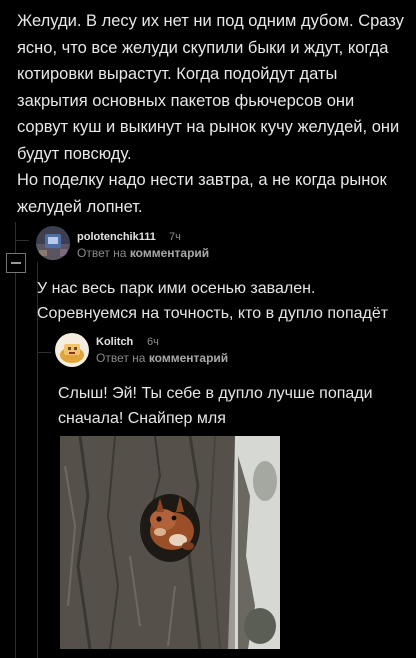 Image resolution: width=416 pixels, height=658 pixels. I want to click on minus-square-icon, so click(16, 263).